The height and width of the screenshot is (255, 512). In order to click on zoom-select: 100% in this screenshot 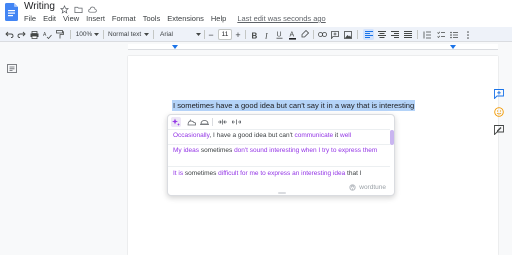, I will do `click(84, 34)`.